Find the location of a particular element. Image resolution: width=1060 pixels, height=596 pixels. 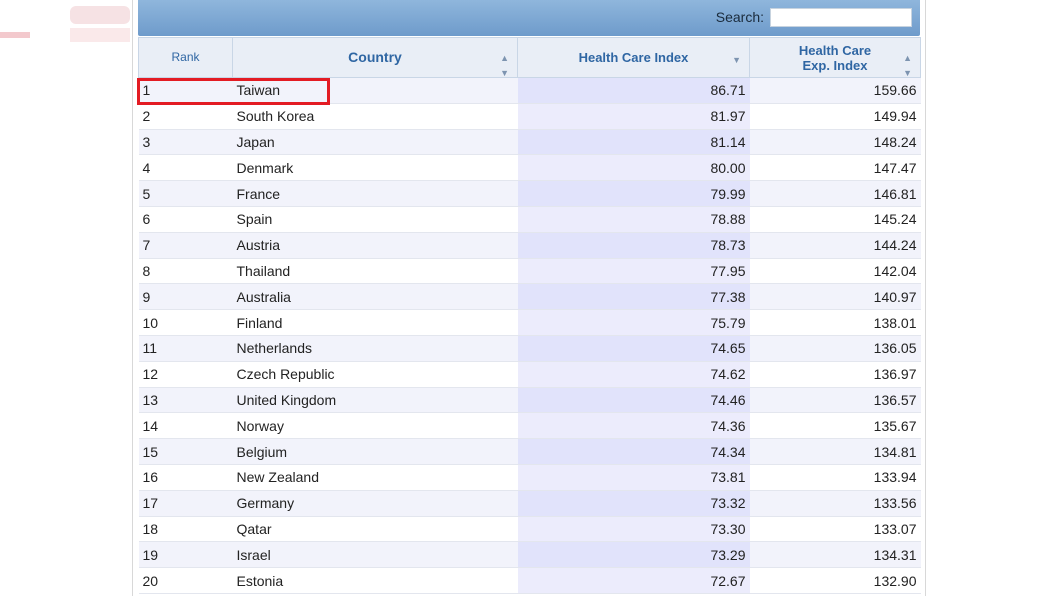

health-care-exp-index-cell: 140.97 is located at coordinates (835, 297).